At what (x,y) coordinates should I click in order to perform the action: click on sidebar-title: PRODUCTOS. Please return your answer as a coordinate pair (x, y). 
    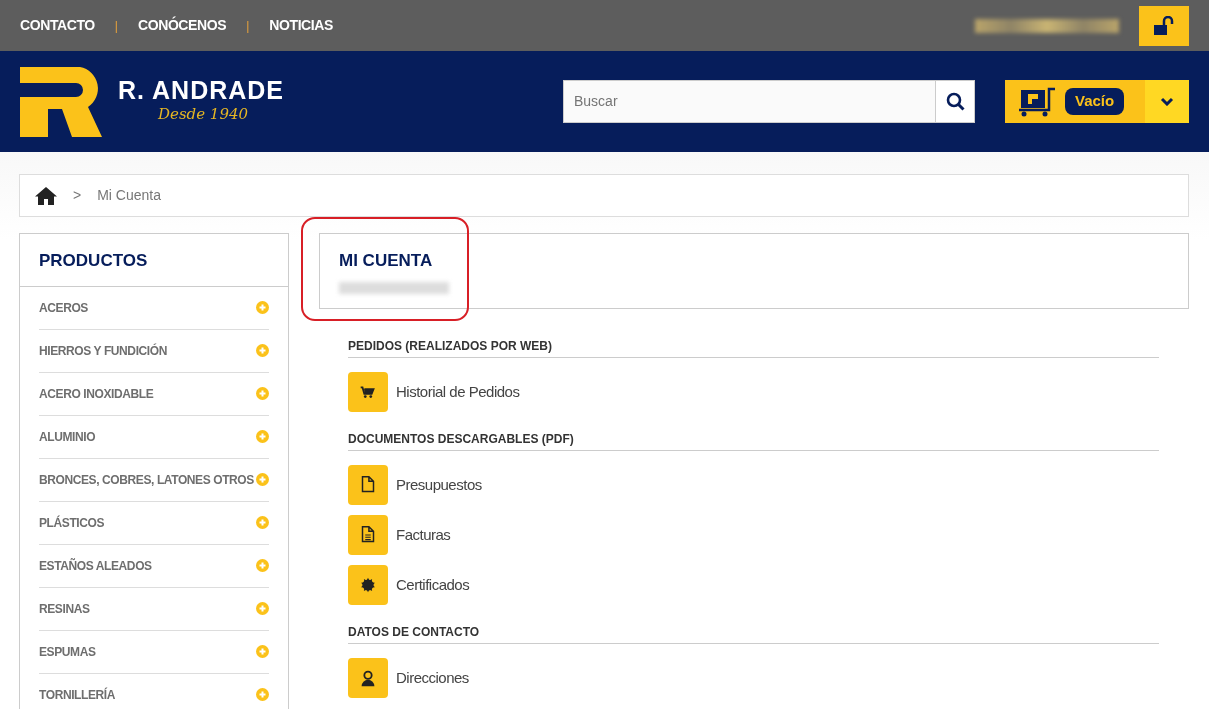
    Looking at the image, I should click on (154, 260).